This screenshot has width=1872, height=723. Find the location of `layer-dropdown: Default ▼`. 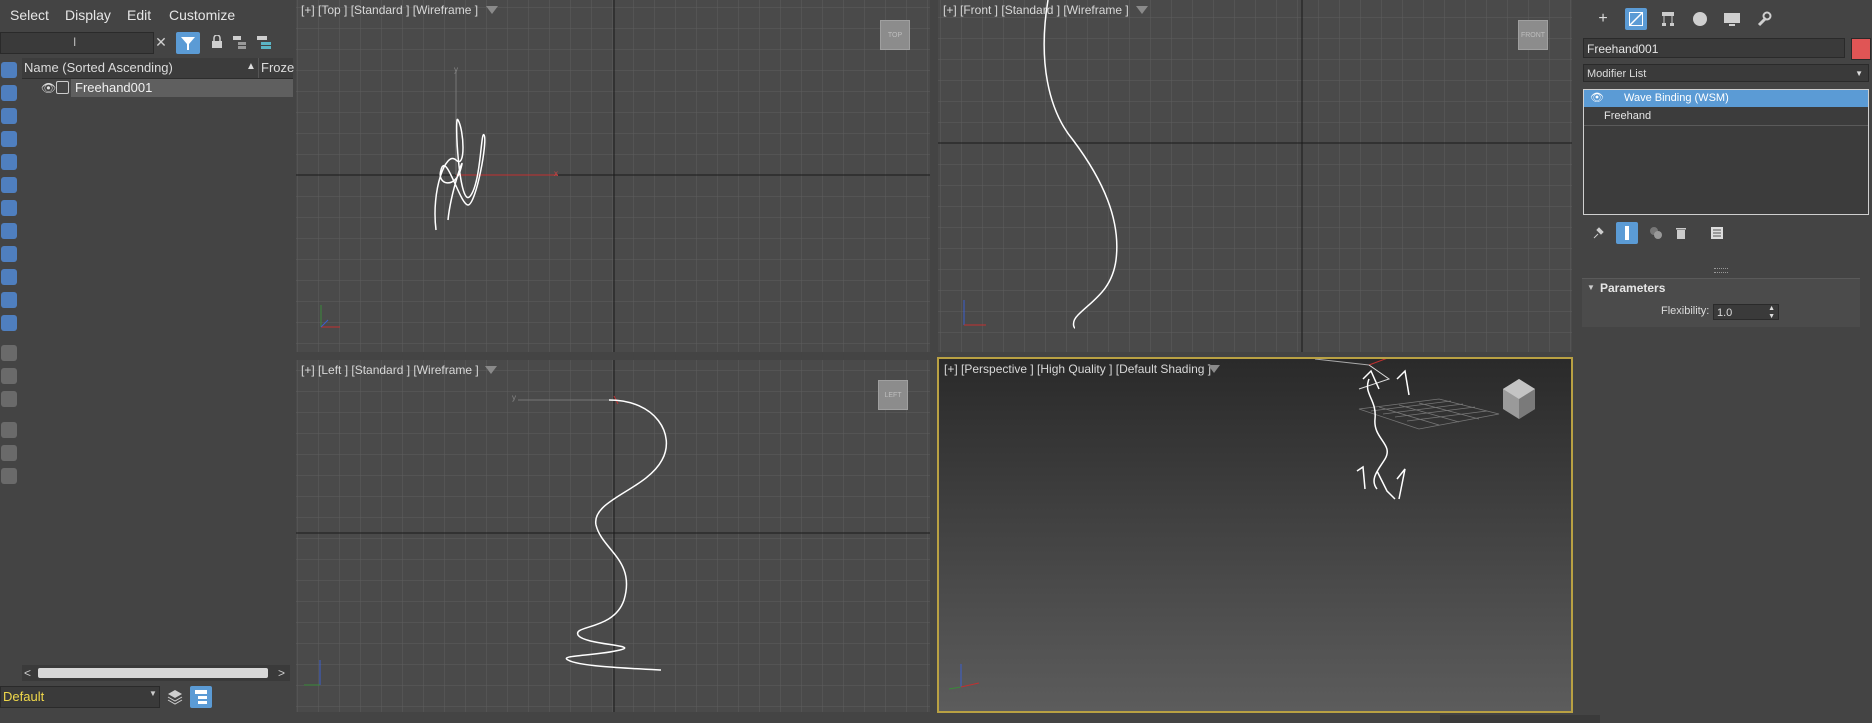

layer-dropdown: Default ▼ is located at coordinates (80, 697).